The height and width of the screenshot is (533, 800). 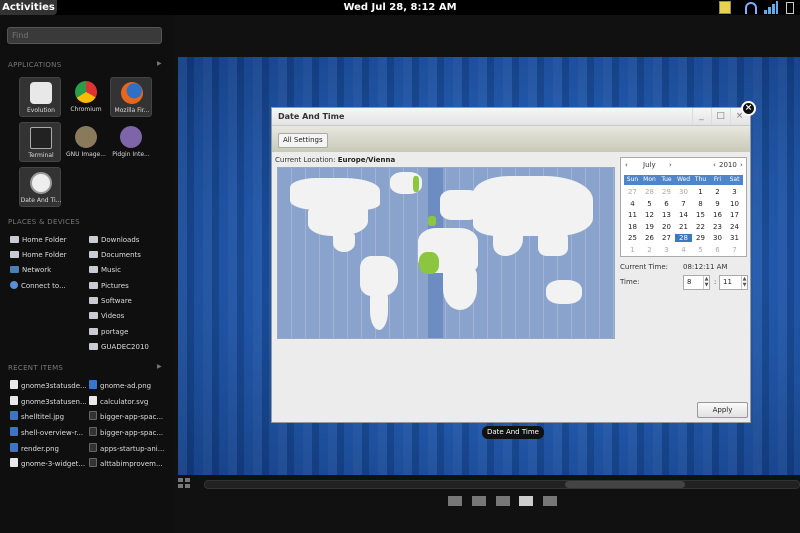 I want to click on search-input, so click(x=84, y=35).